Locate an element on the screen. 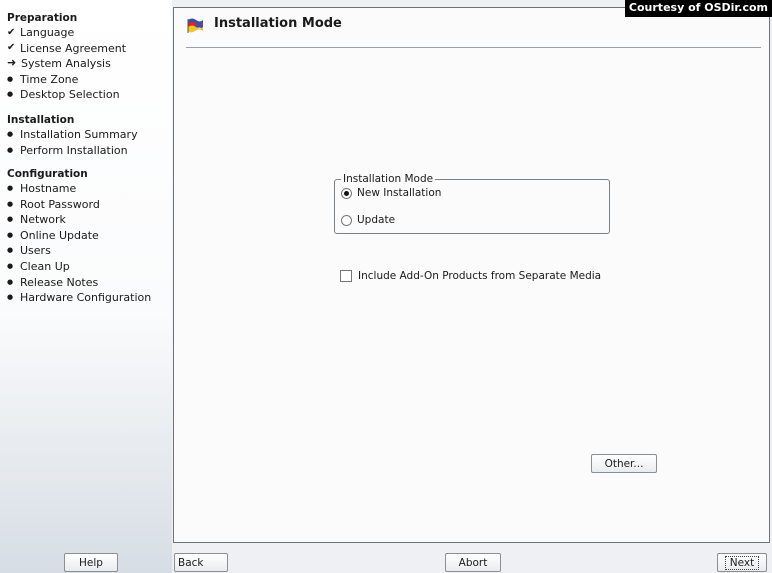 The width and height of the screenshot is (772, 573). arrow-right-icon is located at coordinates (14, 64).